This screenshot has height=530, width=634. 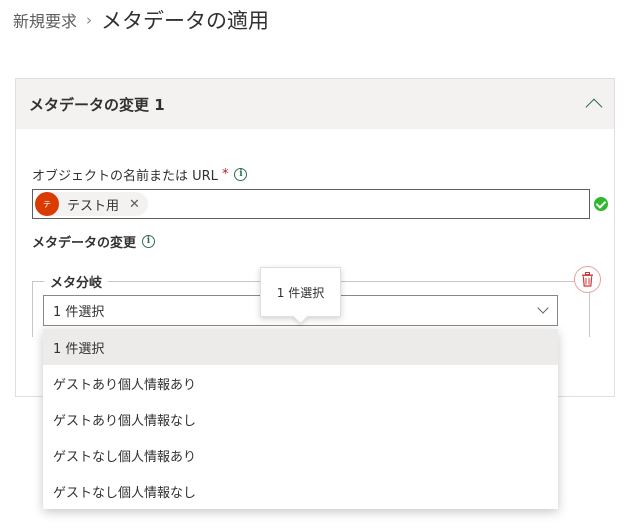 I want to click on trash-icon, so click(x=587, y=279).